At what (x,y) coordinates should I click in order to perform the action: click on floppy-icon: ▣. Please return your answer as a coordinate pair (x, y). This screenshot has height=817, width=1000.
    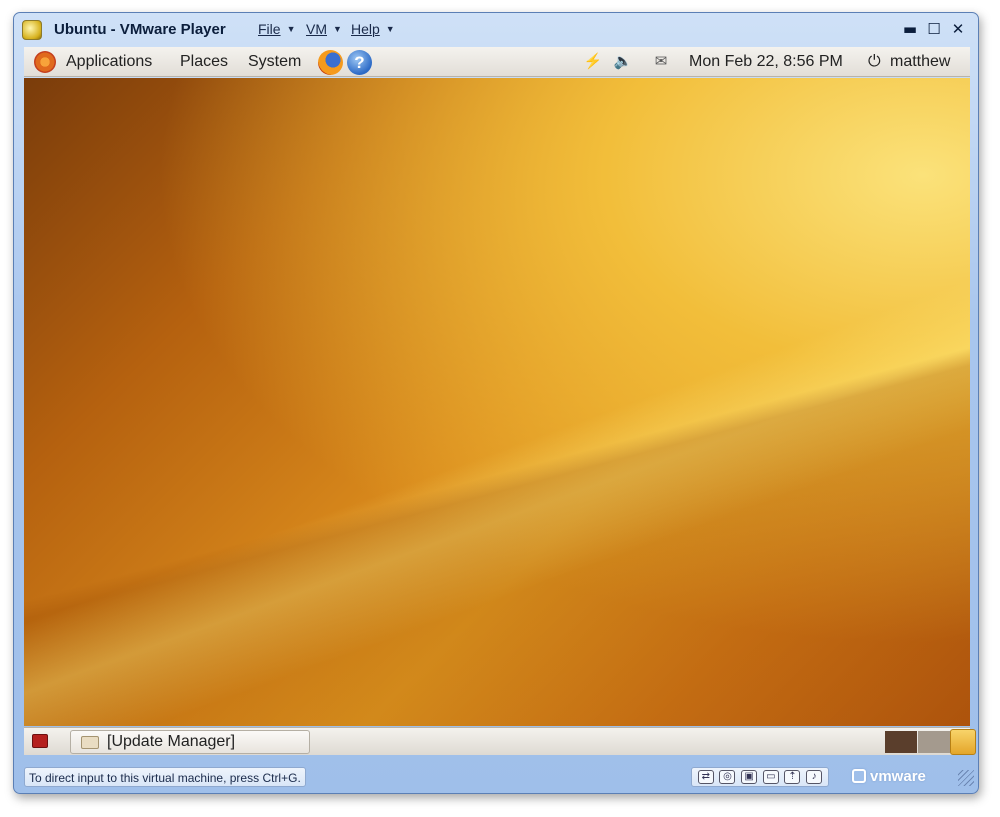
    Looking at the image, I should click on (749, 777).